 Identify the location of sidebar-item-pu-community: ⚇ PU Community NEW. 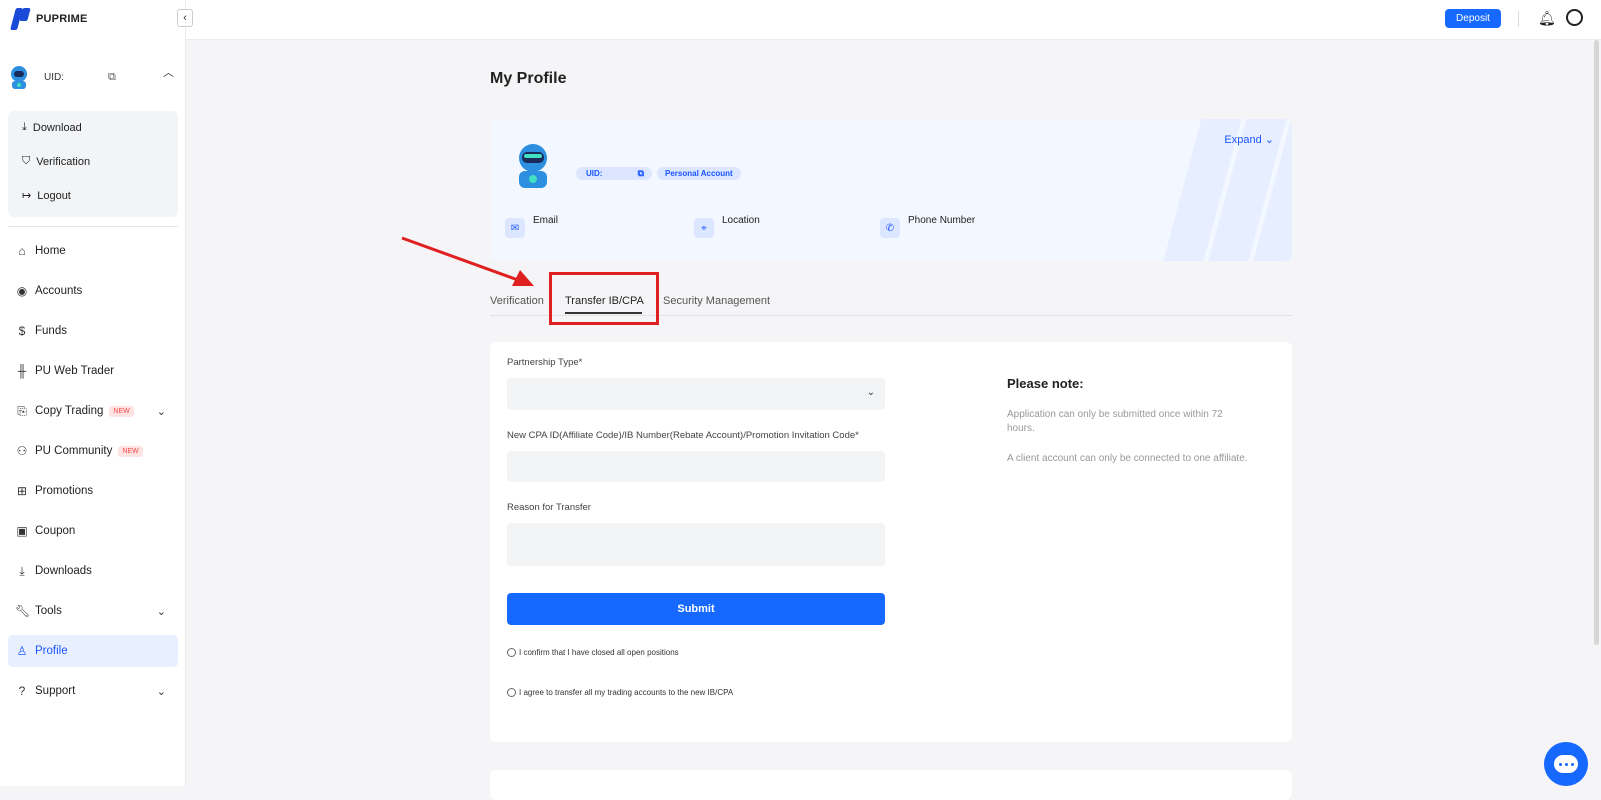
(93, 451).